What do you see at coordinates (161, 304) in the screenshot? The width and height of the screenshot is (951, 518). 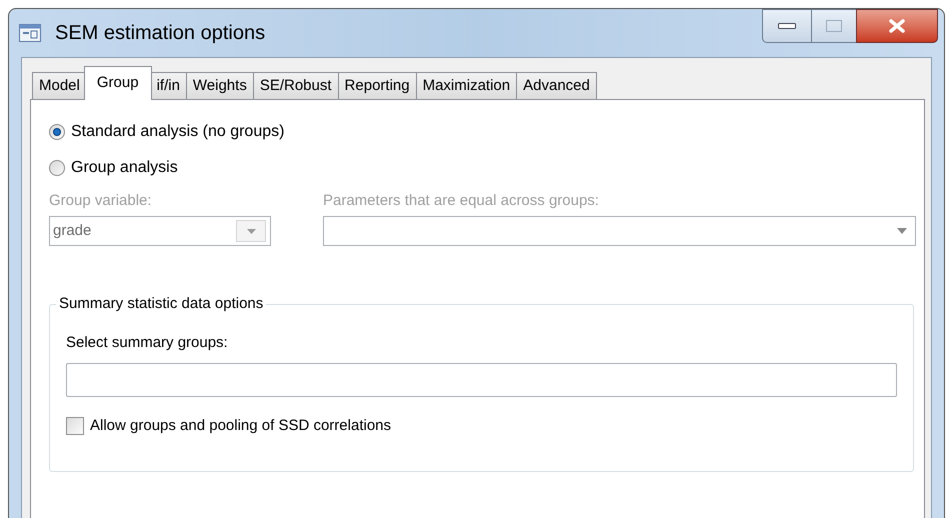 I see `group-box-title: Summary statistic data options` at bounding box center [161, 304].